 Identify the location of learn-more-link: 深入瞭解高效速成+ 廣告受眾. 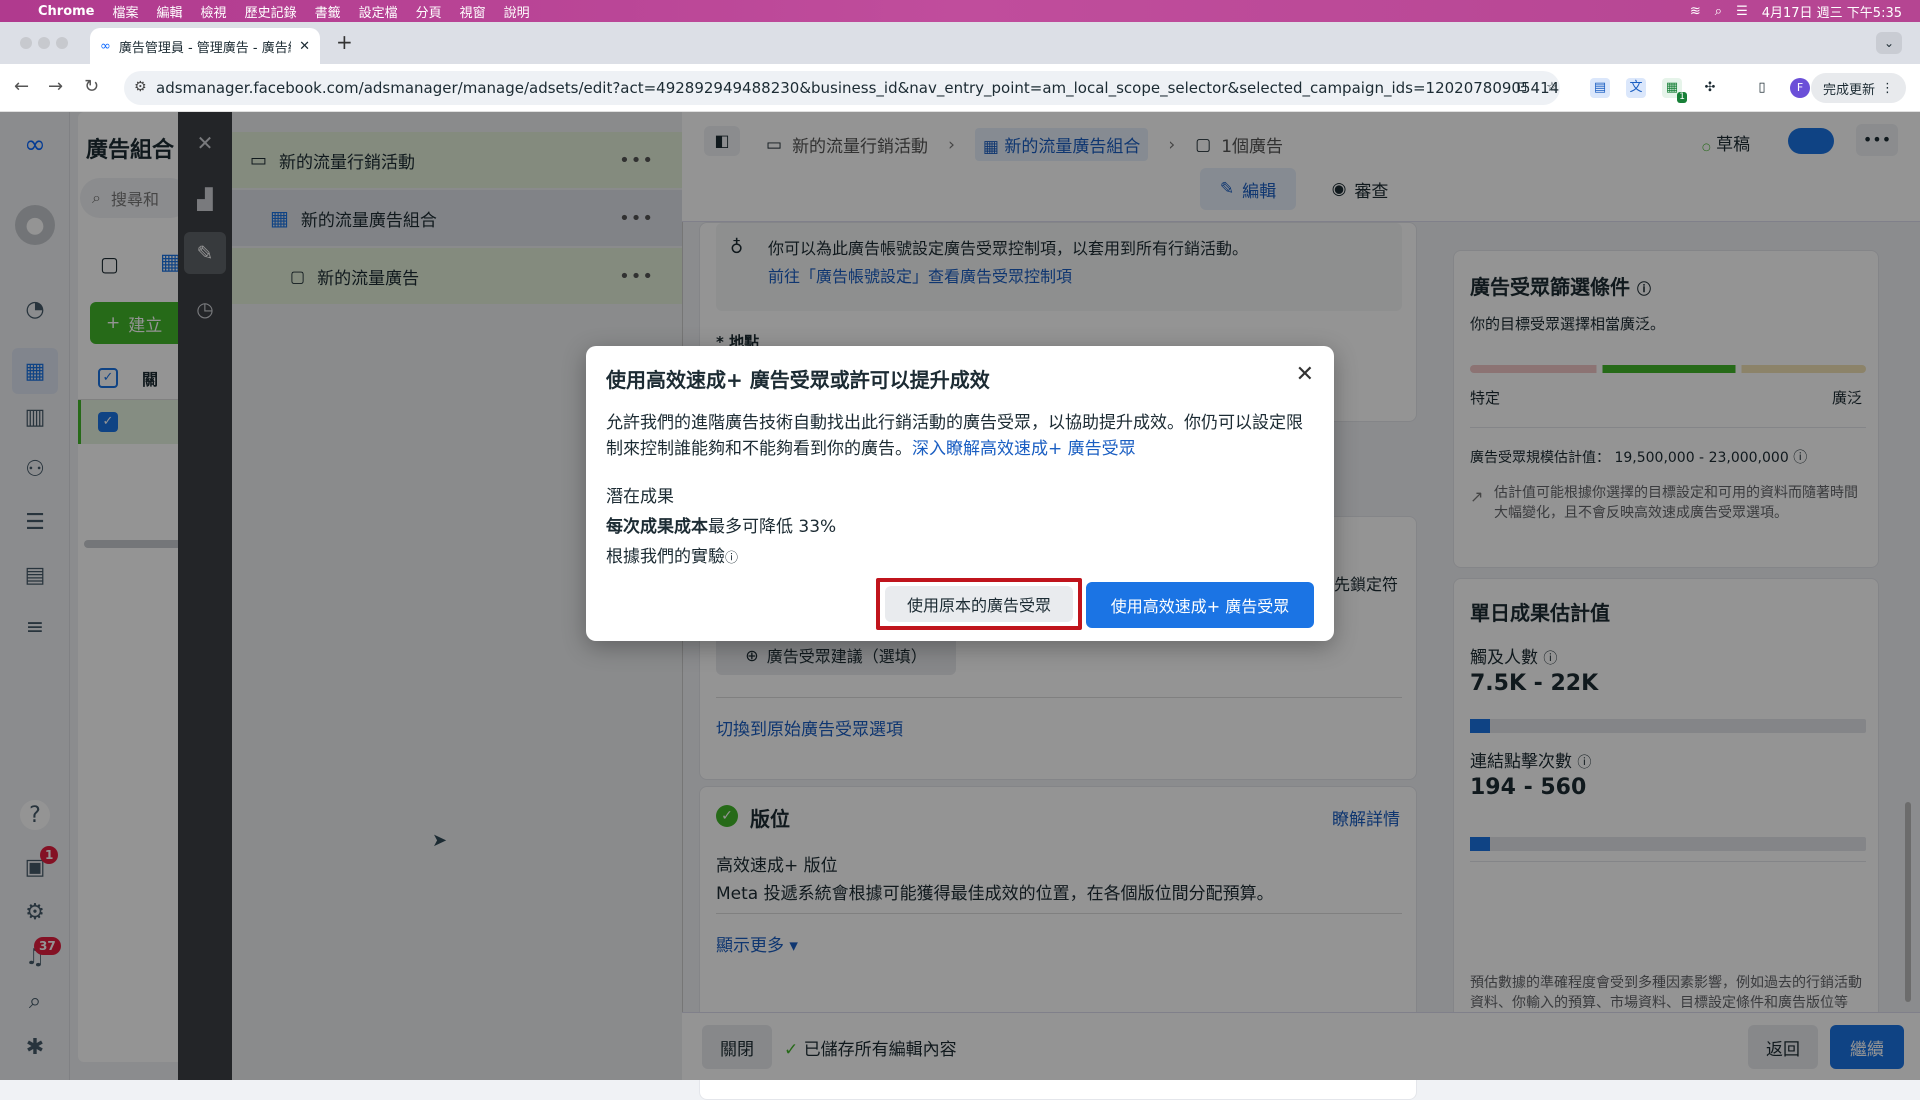
(1024, 449).